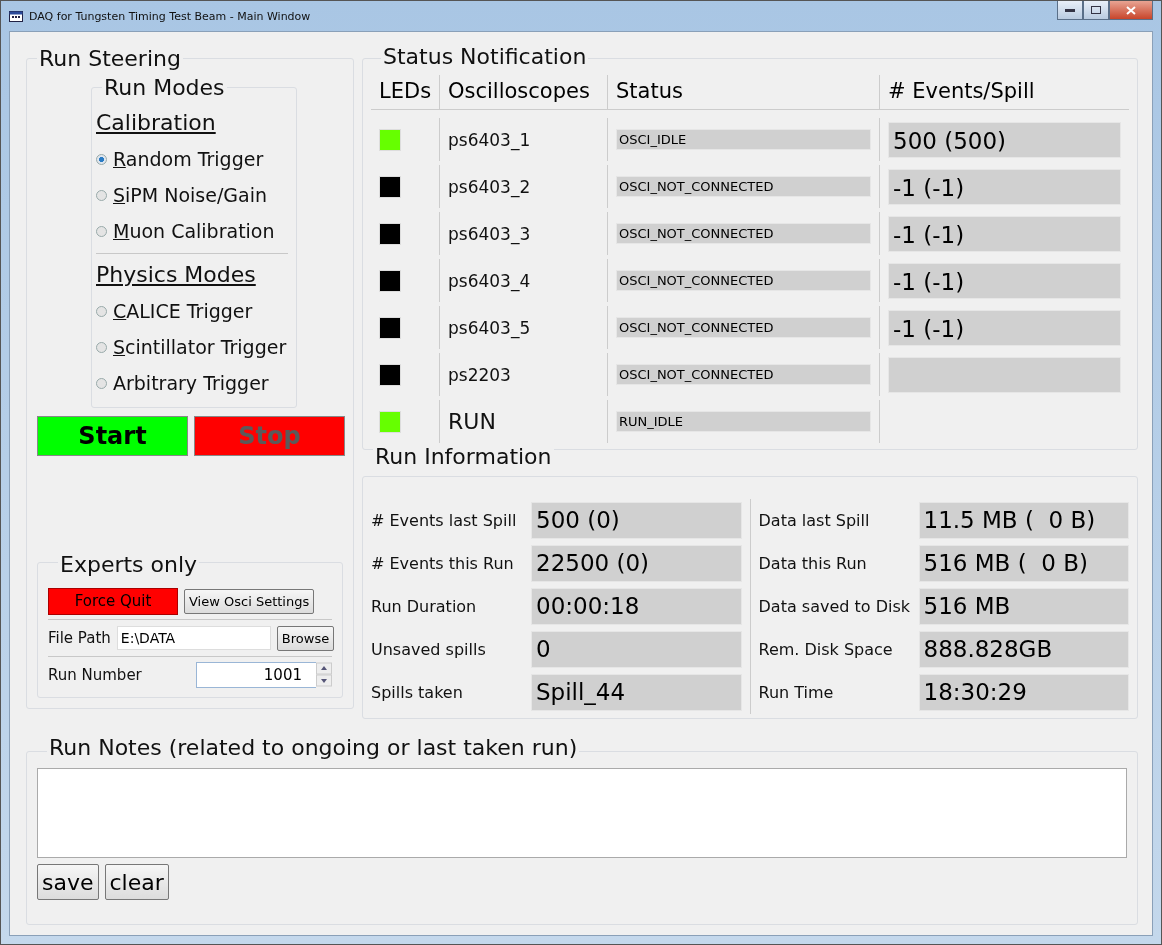 This screenshot has width=1162, height=945. What do you see at coordinates (796, 692) in the screenshot?
I see `info-label: Run Time` at bounding box center [796, 692].